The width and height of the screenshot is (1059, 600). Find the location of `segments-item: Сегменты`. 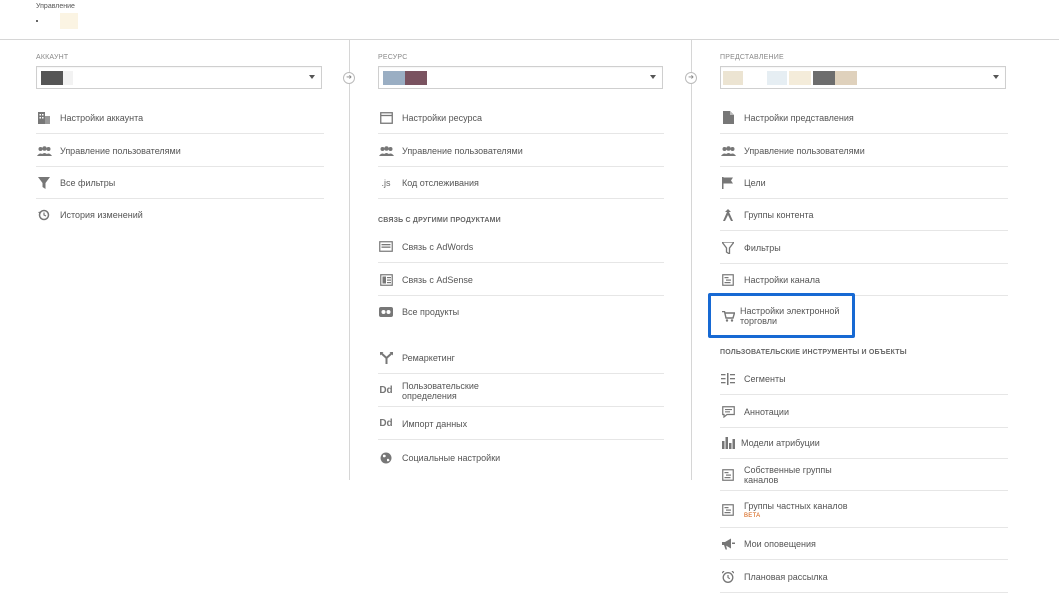

segments-item: Сегменты is located at coordinates (864, 379).